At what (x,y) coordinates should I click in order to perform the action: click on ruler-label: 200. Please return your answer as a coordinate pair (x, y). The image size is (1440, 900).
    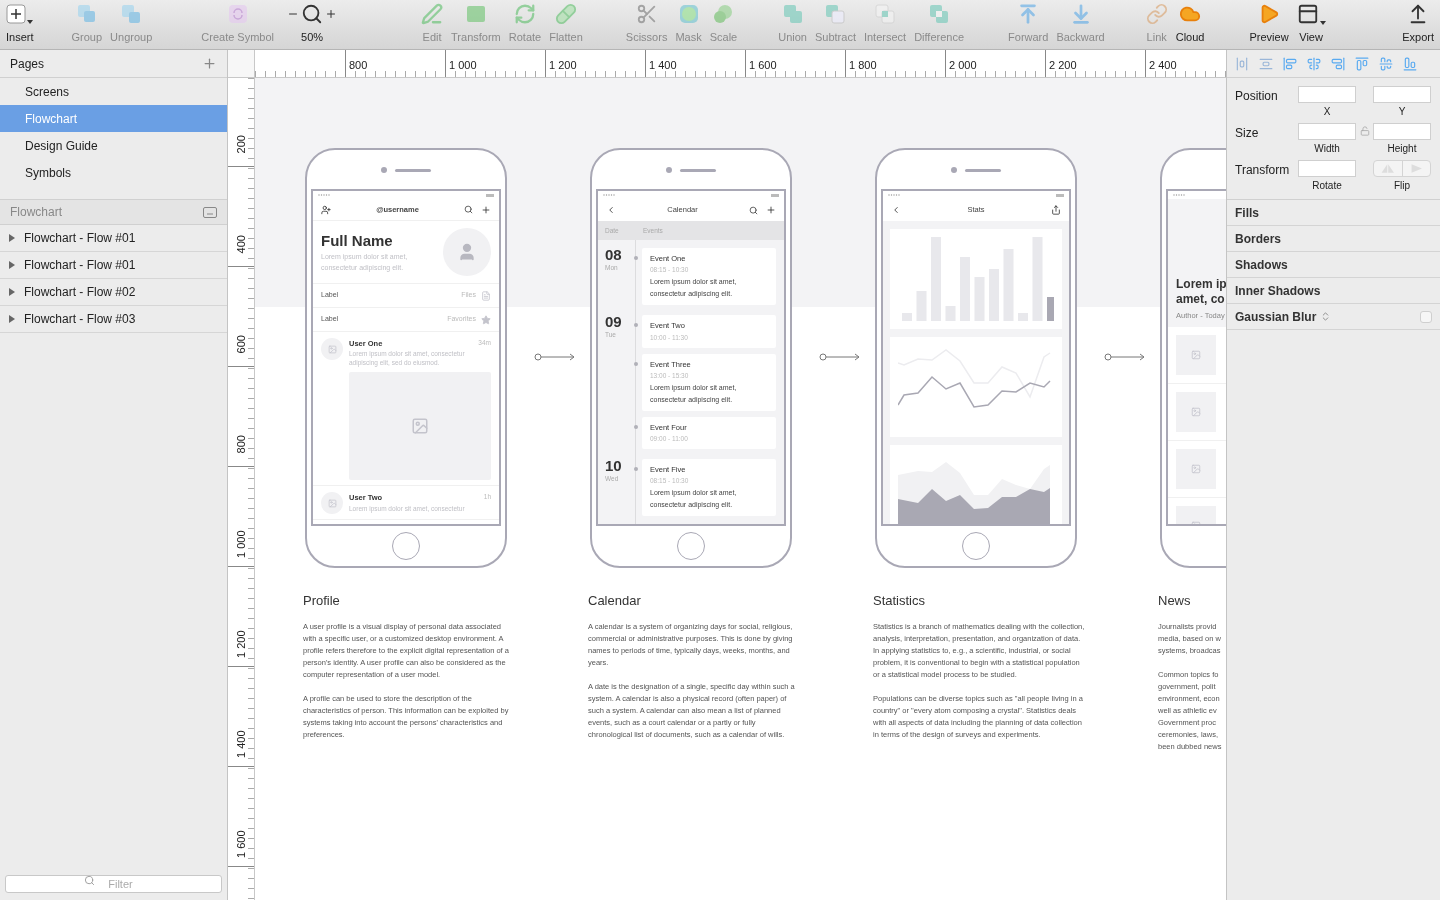
    Looking at the image, I should click on (240, 143).